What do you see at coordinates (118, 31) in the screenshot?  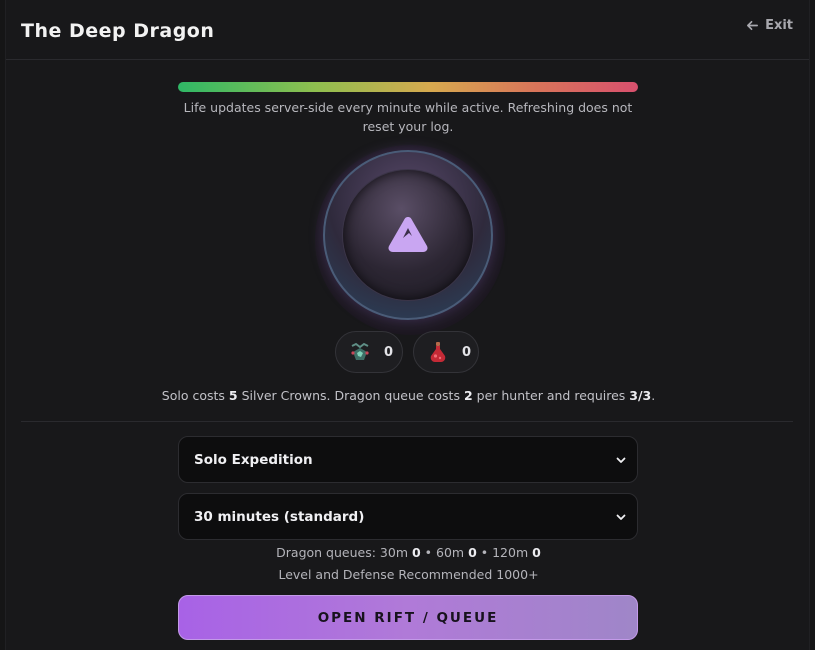 I see `page-title: The Deep Dragon` at bounding box center [118, 31].